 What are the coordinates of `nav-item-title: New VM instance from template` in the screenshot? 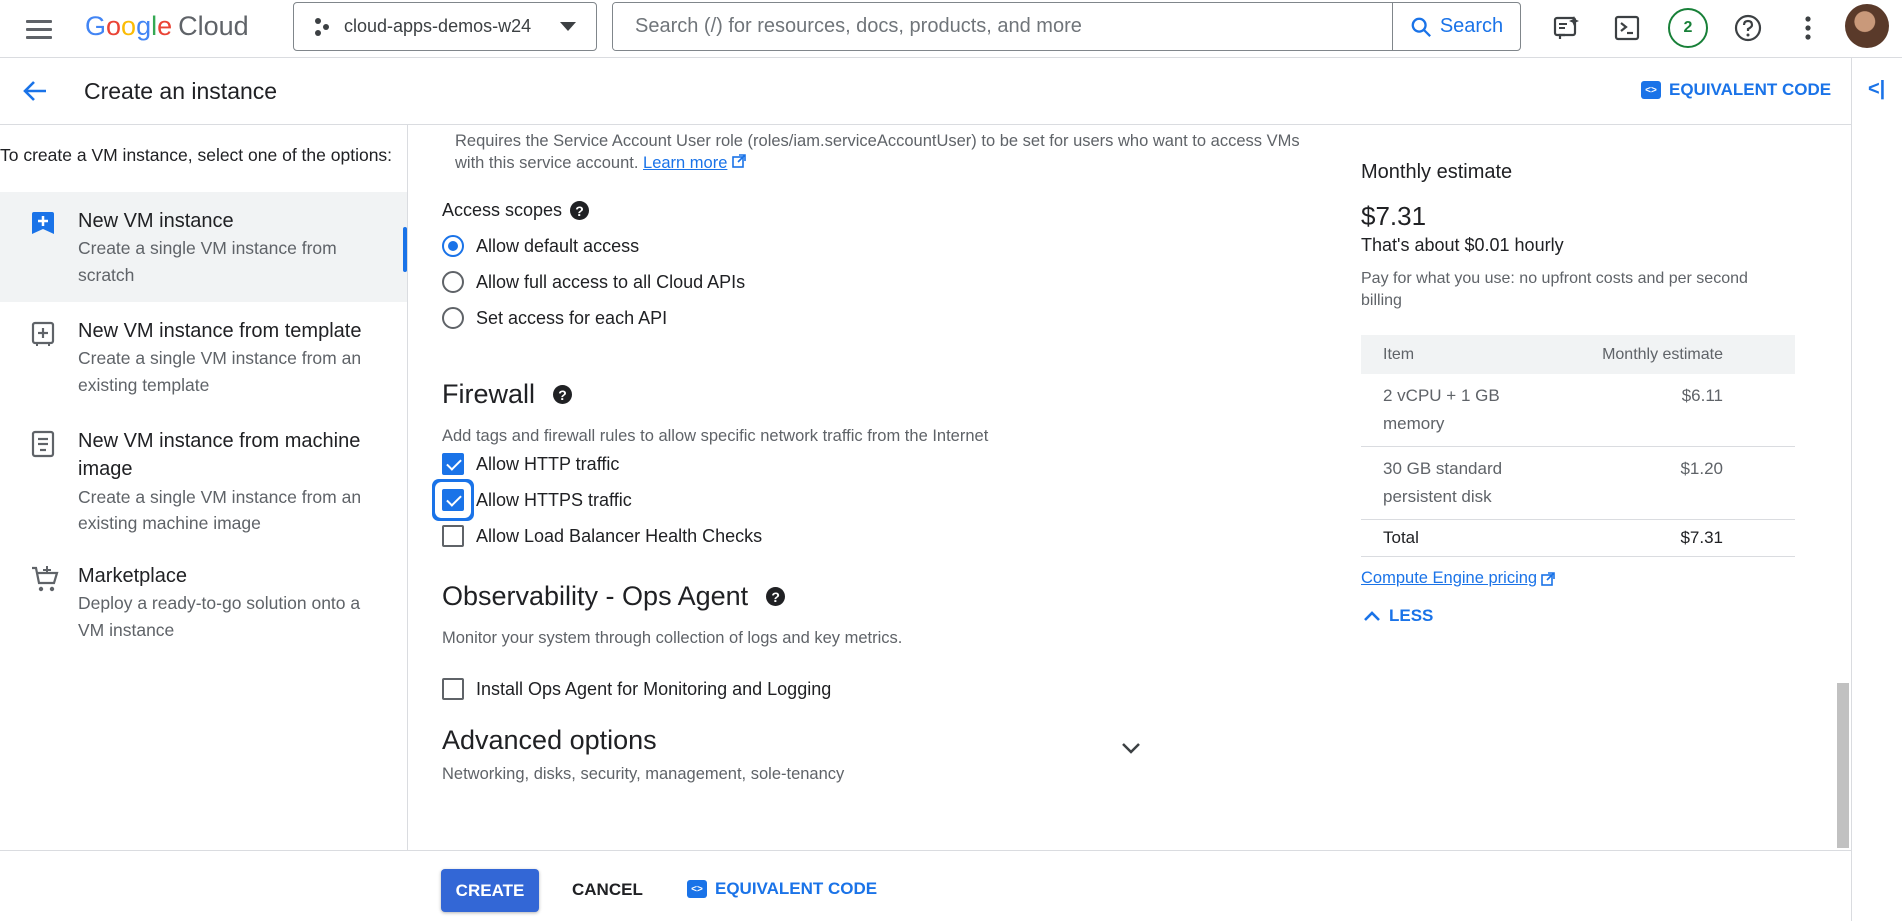 It's located at (220, 331).